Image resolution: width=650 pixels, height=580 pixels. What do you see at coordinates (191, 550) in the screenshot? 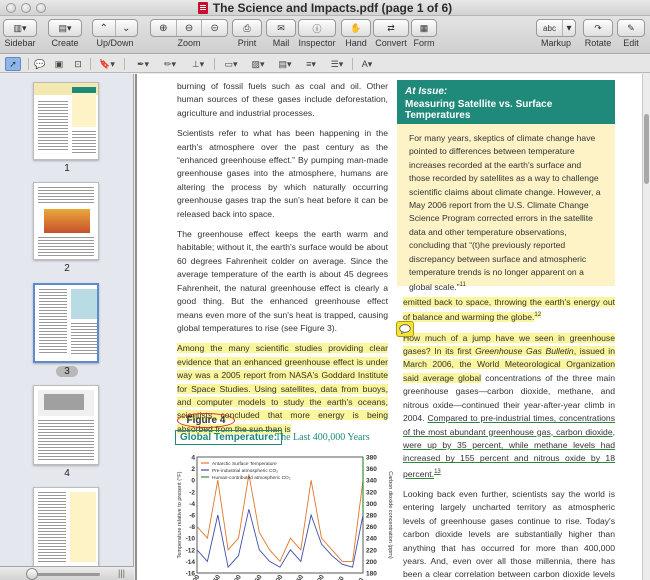
I see `y-left-tick-label: -12` at bounding box center [191, 550].